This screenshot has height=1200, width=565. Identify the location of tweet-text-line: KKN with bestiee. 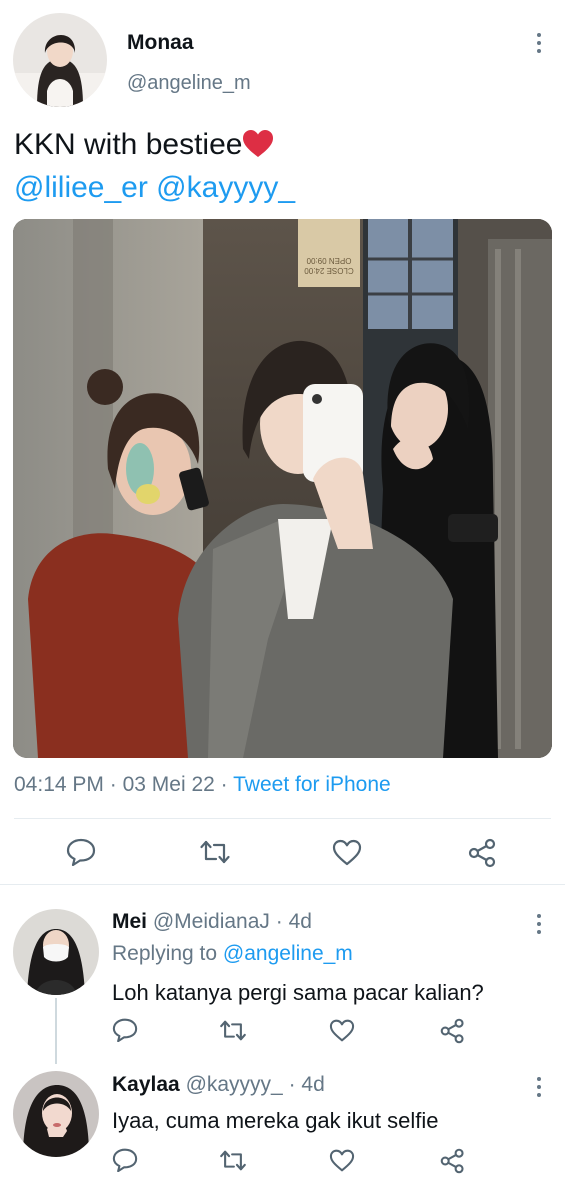
(144, 147).